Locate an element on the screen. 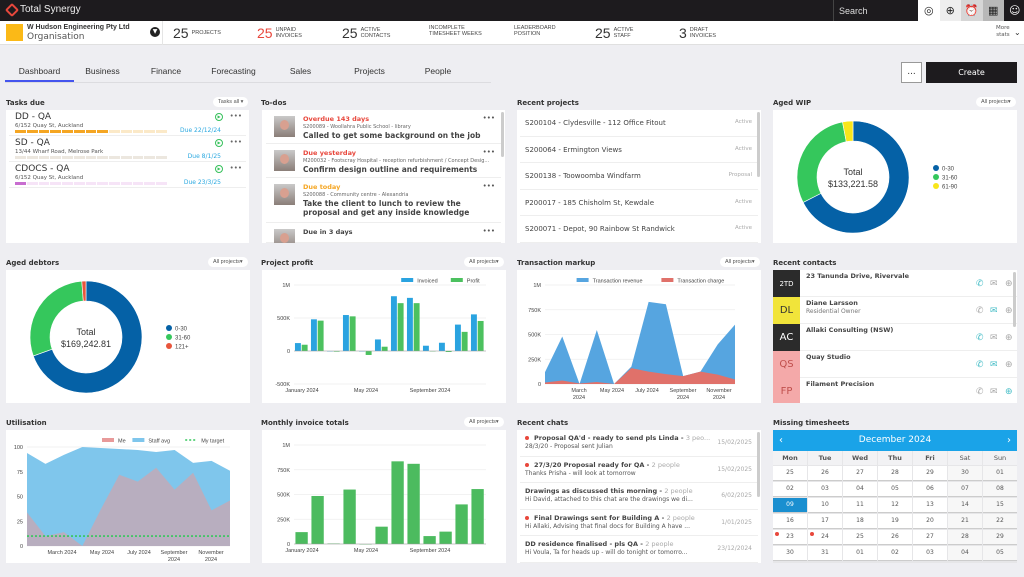 This screenshot has width=1024, height=577. stat-item: 25 Unpaid Invoices is located at coordinates (279, 33).